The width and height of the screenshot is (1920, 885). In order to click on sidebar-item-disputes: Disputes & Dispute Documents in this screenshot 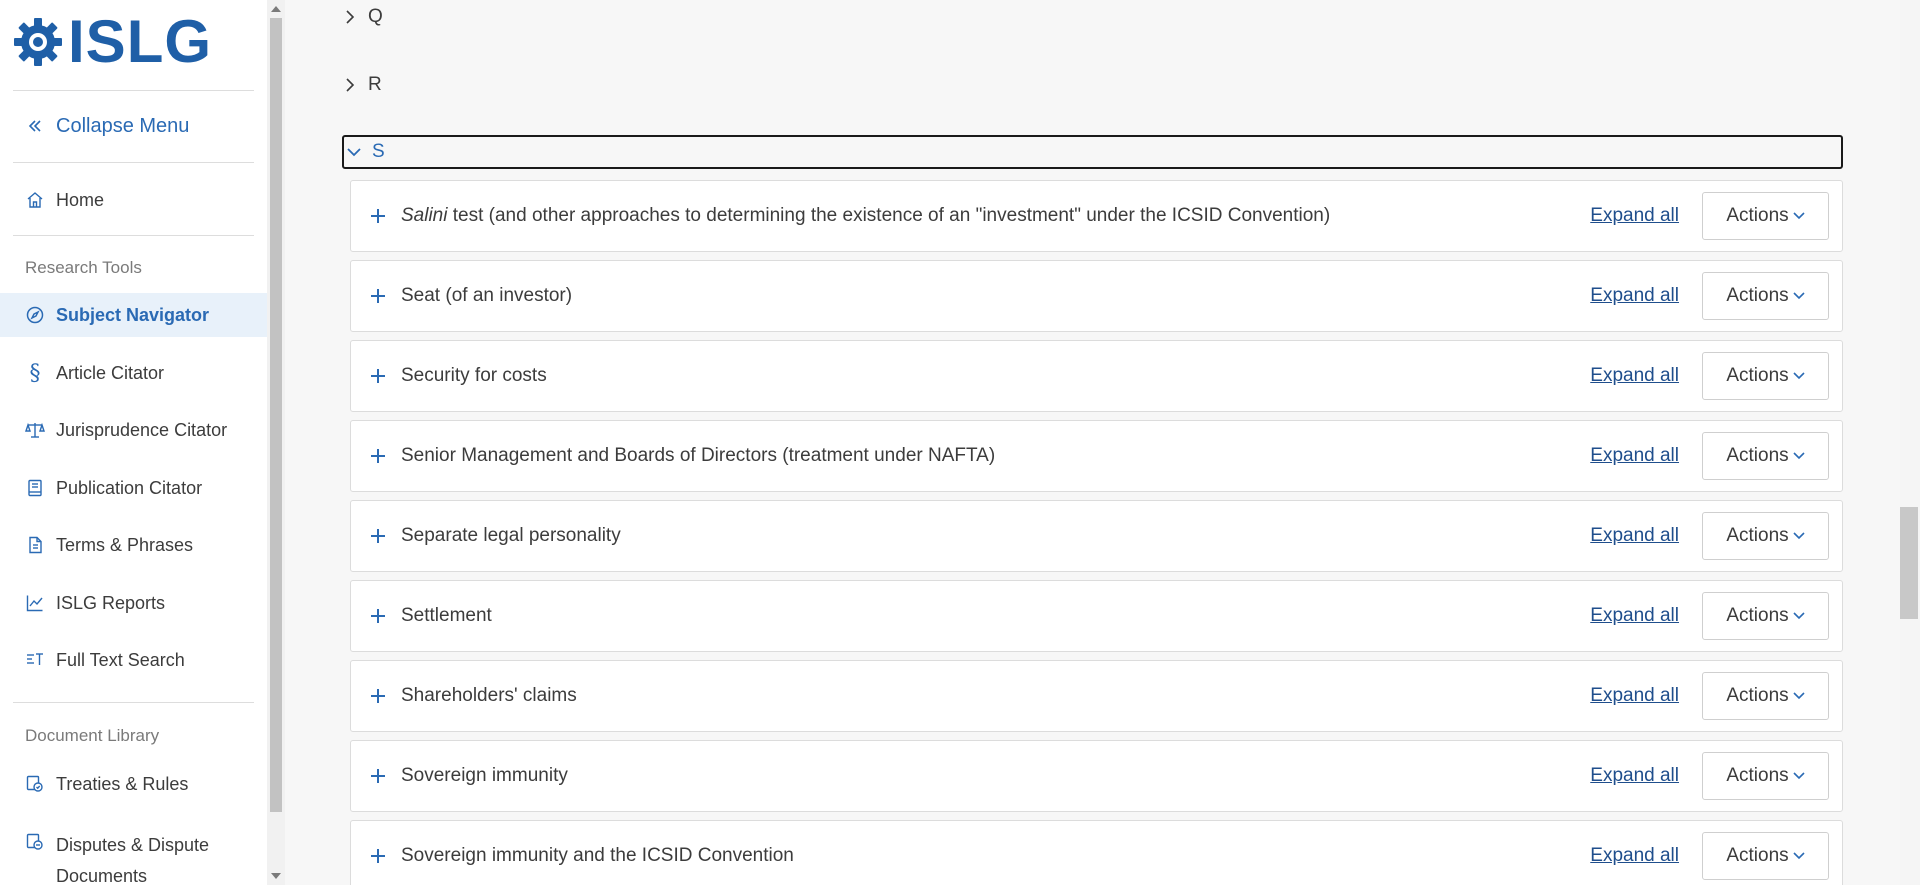, I will do `click(133, 852)`.